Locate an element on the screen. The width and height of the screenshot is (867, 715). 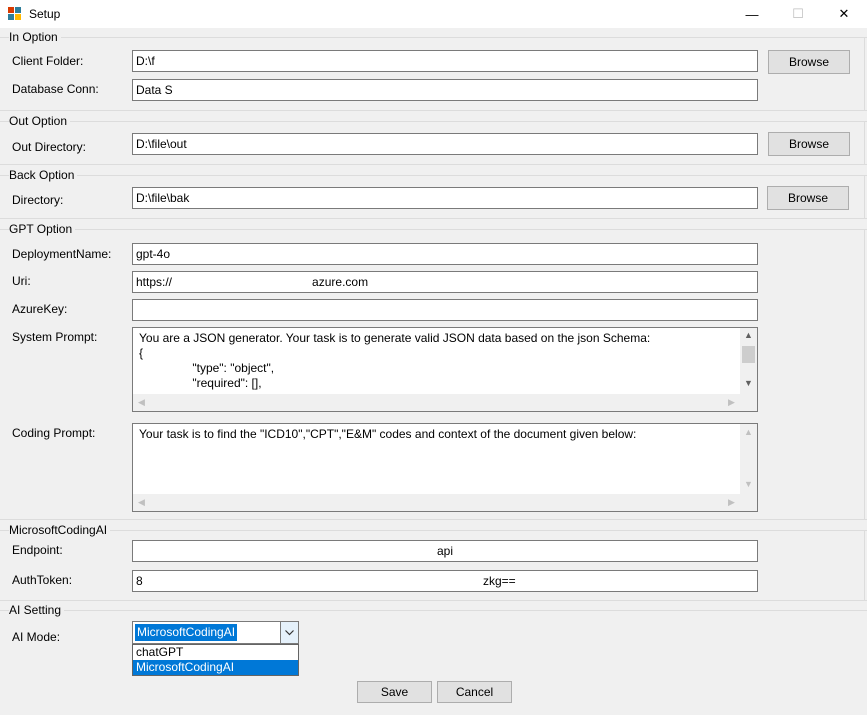
close-icon: ✕ is located at coordinates (844, 13).